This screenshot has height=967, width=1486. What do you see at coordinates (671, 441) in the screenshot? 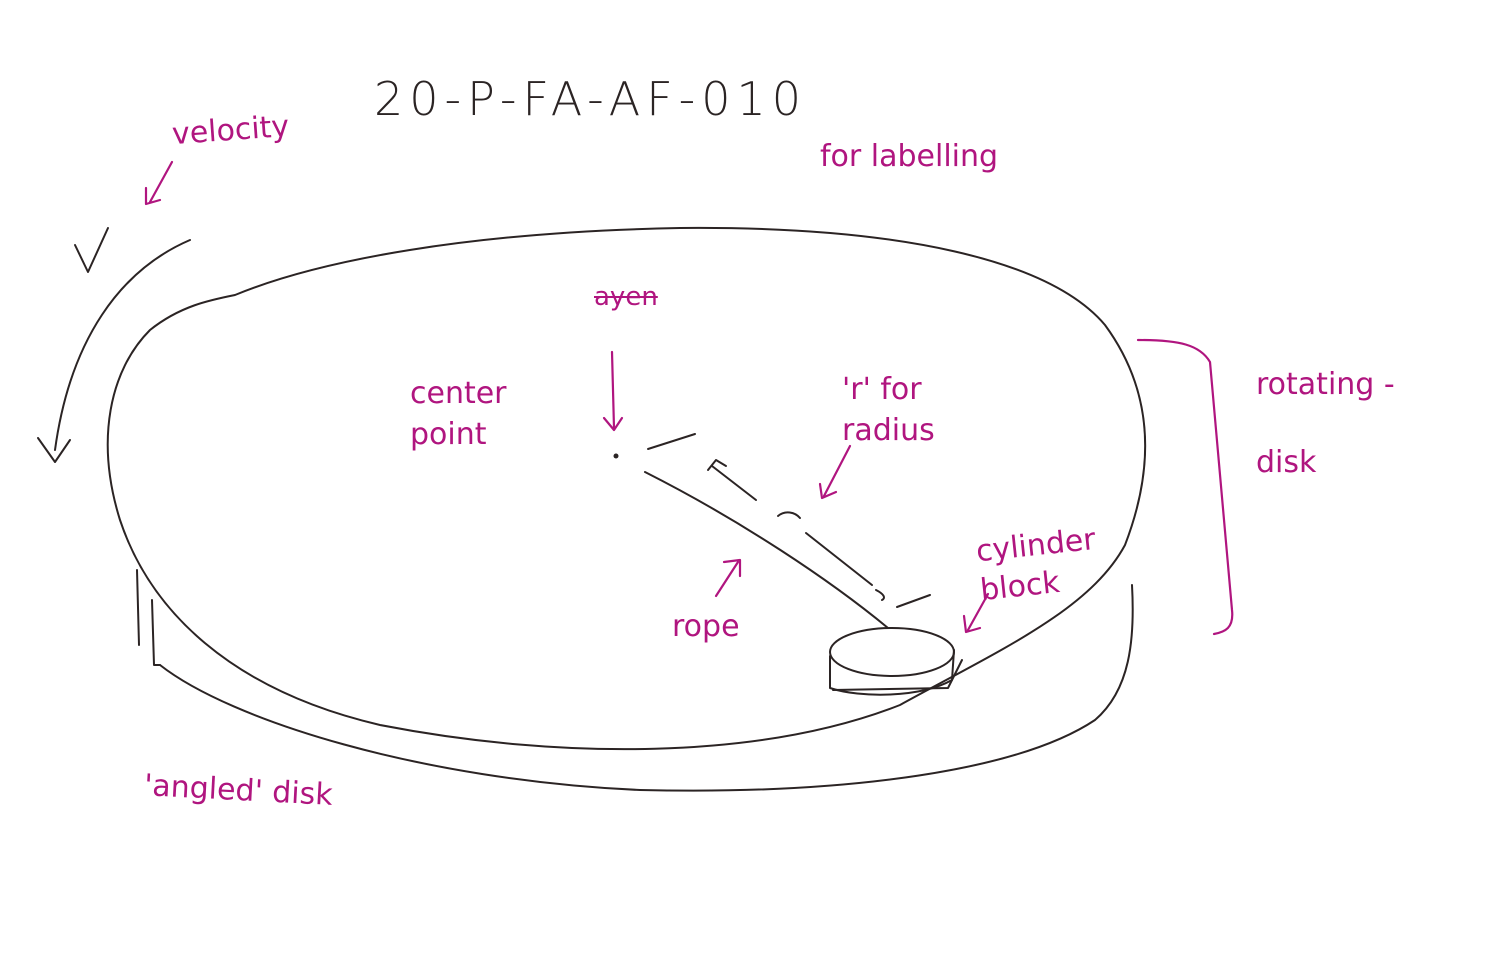
I see `radius-tick-top` at bounding box center [671, 441].